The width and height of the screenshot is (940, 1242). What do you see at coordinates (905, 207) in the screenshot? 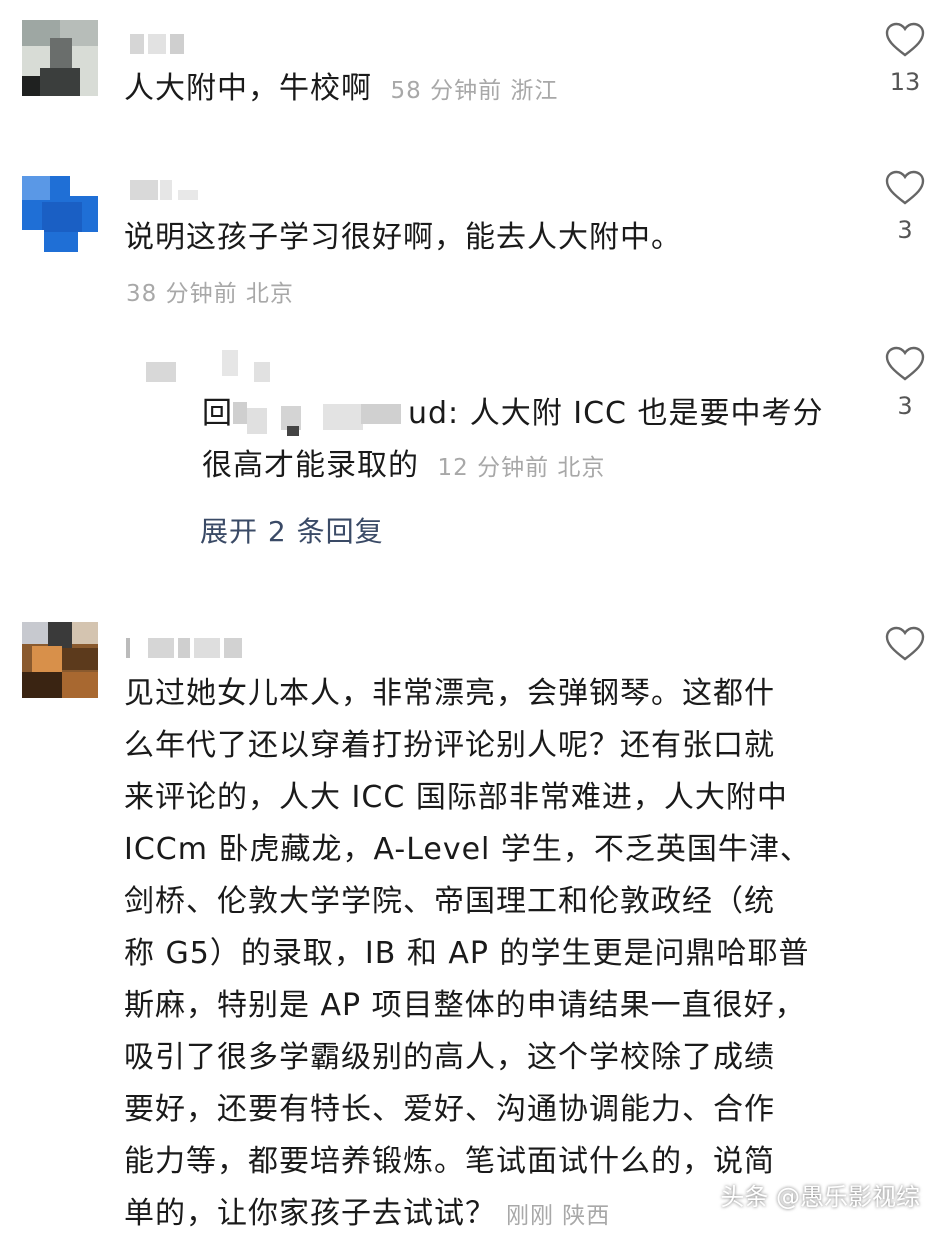
I see `like-button: 3` at bounding box center [905, 207].